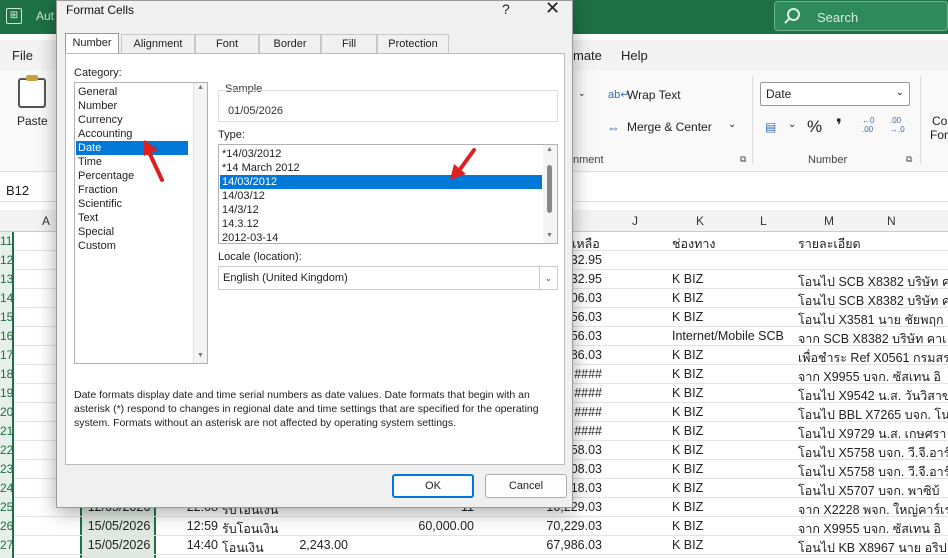 The width and height of the screenshot is (948, 558). What do you see at coordinates (792, 124) in the screenshot?
I see `accounting-dropdown-icon: ⌄` at bounding box center [792, 124].